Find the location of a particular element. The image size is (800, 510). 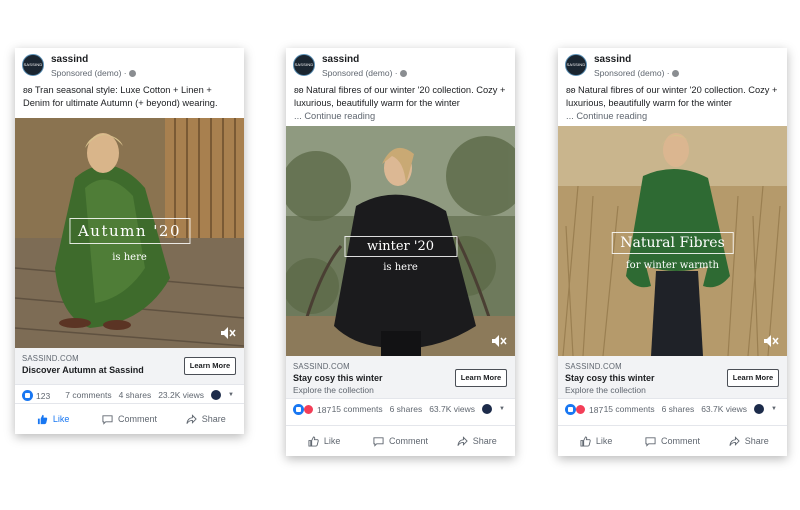

stat-counts: 7 comments 4 shares 23.2K views ▼ is located at coordinates (149, 395).